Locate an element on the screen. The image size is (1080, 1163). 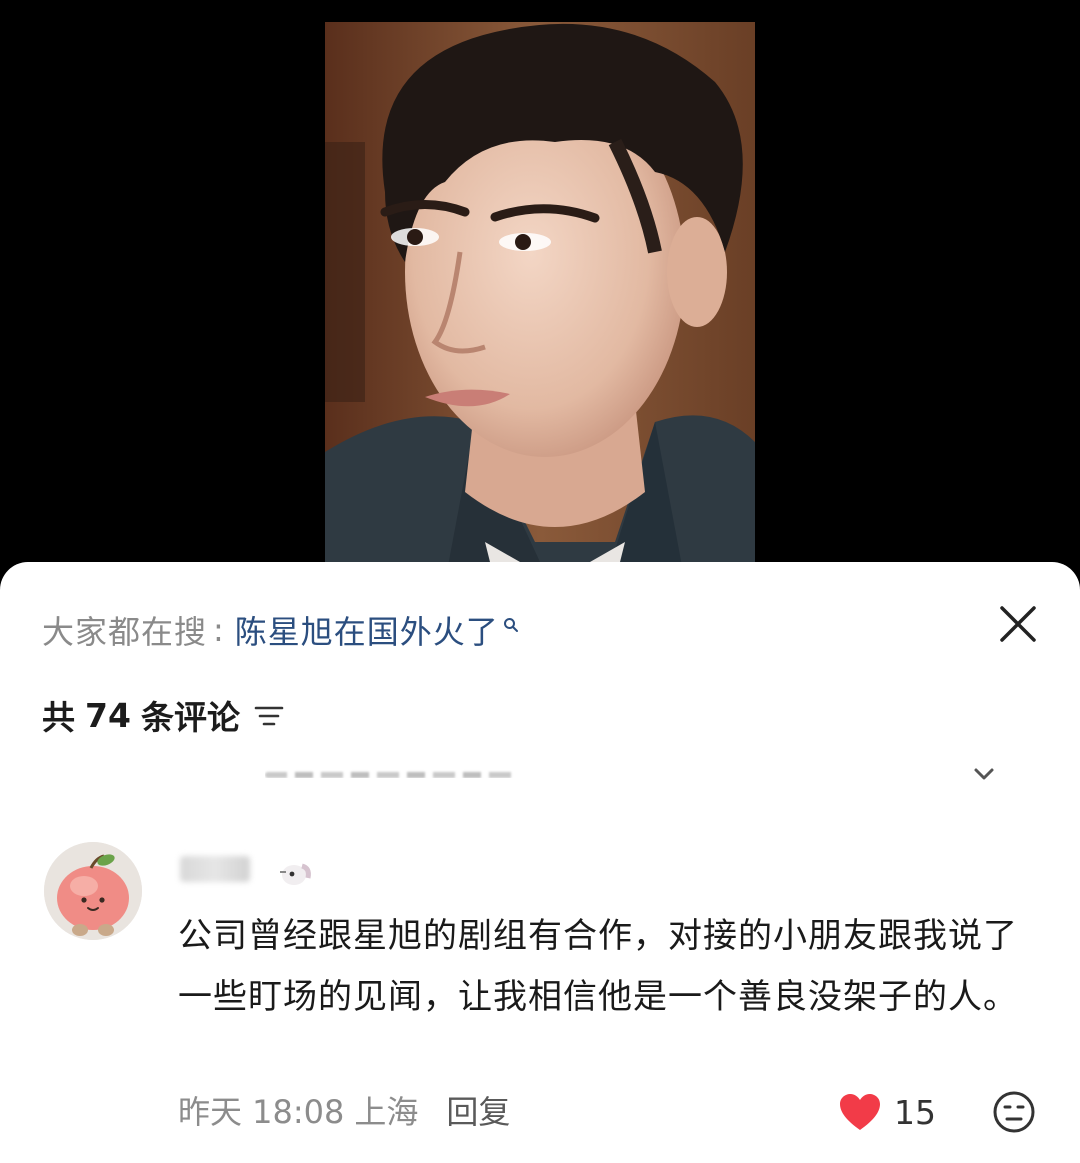
search-suggestion-query: 陈星旭在国外火了 is located at coordinates (367, 630).